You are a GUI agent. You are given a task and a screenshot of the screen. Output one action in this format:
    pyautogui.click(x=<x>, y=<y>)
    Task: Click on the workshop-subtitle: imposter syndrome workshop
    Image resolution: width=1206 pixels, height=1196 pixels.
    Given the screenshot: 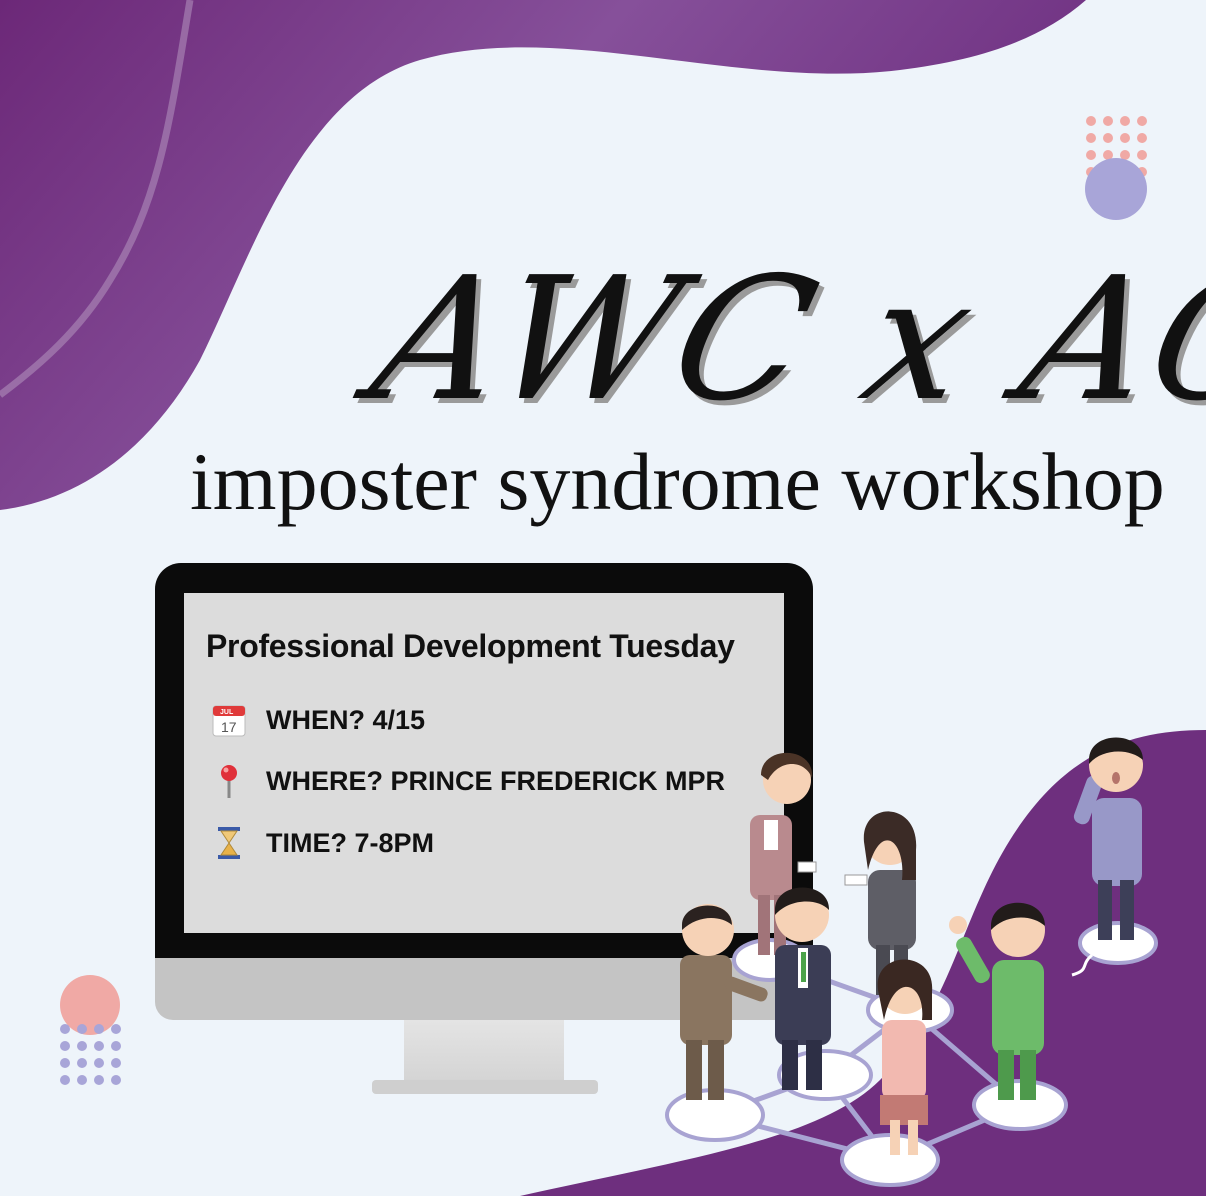 What is the action you would take?
    pyautogui.click(x=677, y=481)
    